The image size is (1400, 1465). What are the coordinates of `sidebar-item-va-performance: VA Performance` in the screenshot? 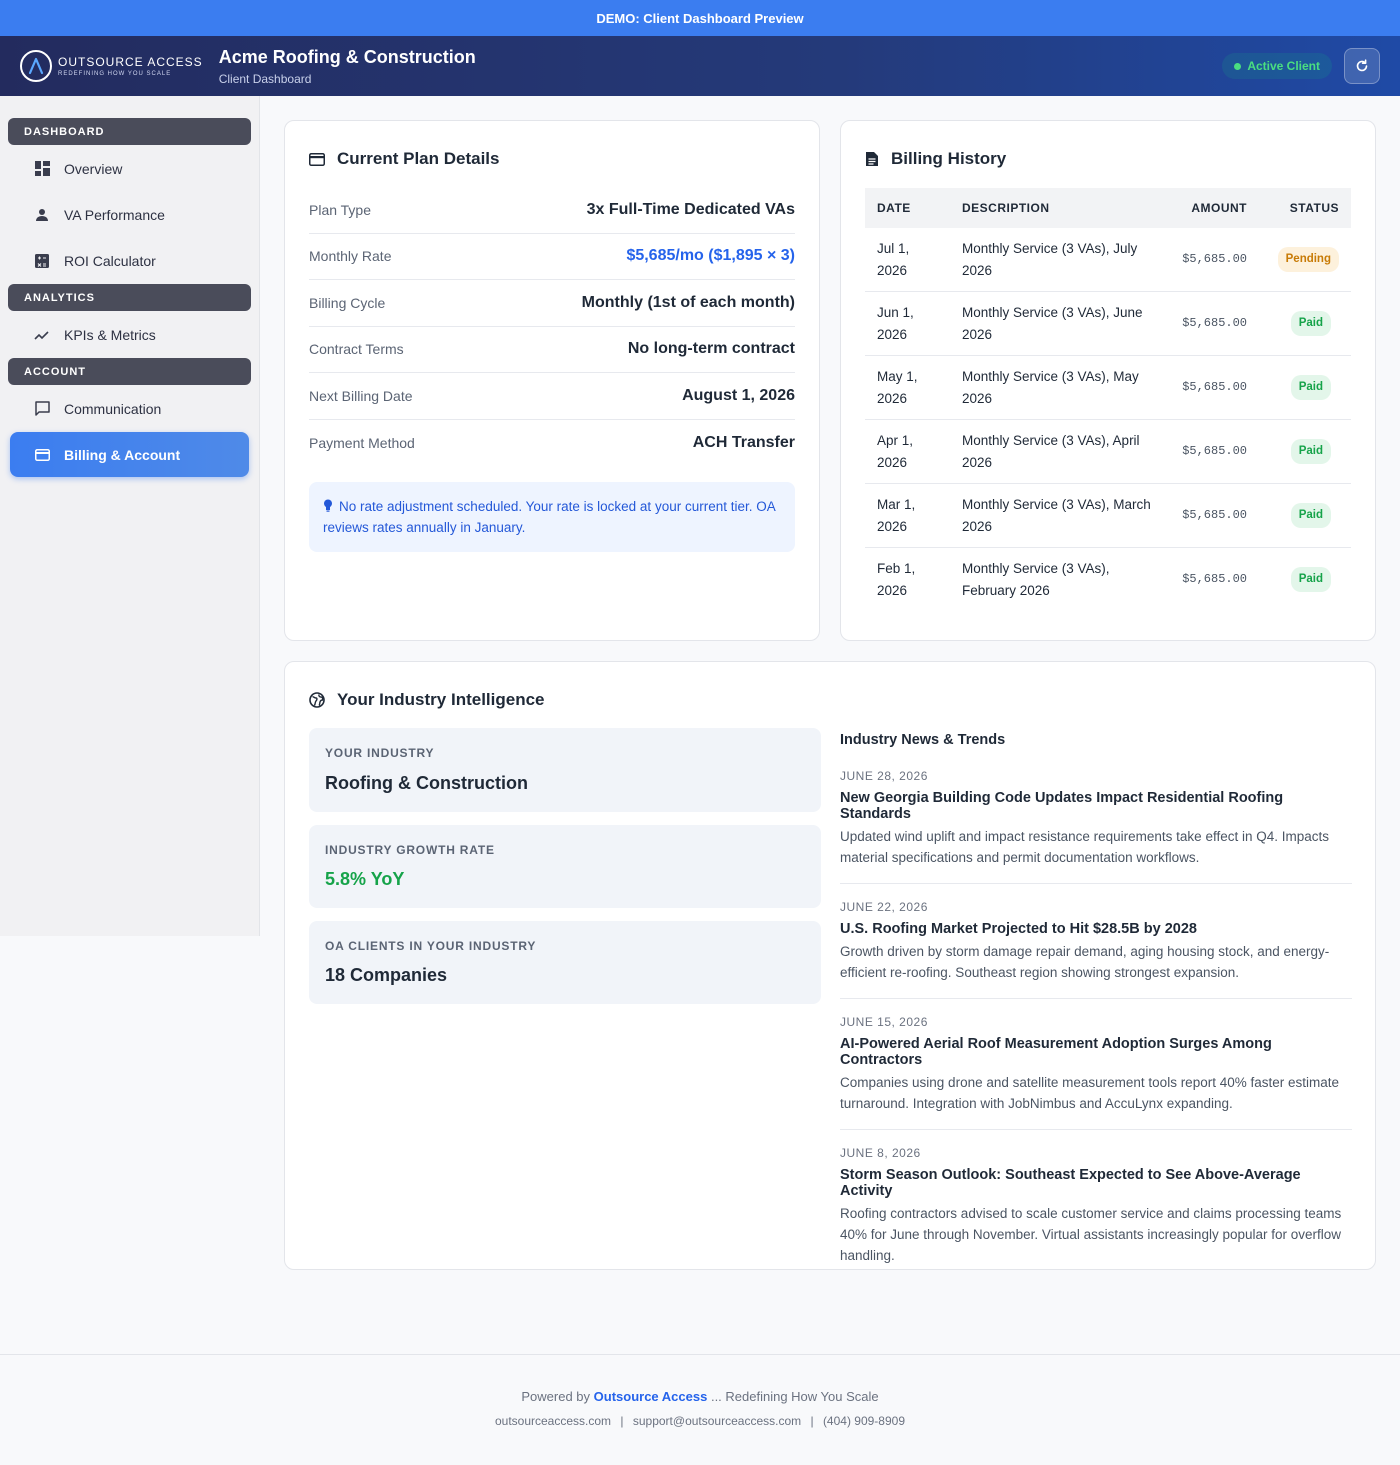 It's located at (129, 214).